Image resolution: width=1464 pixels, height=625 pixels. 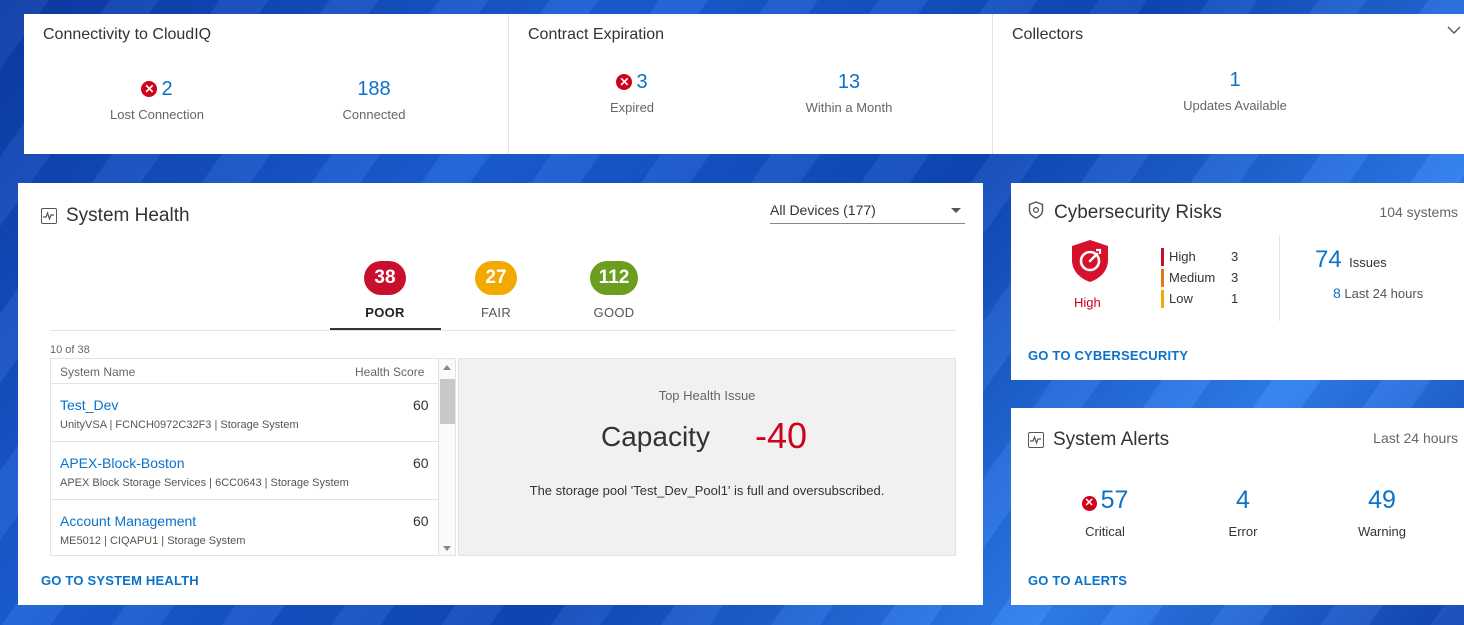 I want to click on error-alerts-metric: 4 Error, so click(x=1243, y=512).